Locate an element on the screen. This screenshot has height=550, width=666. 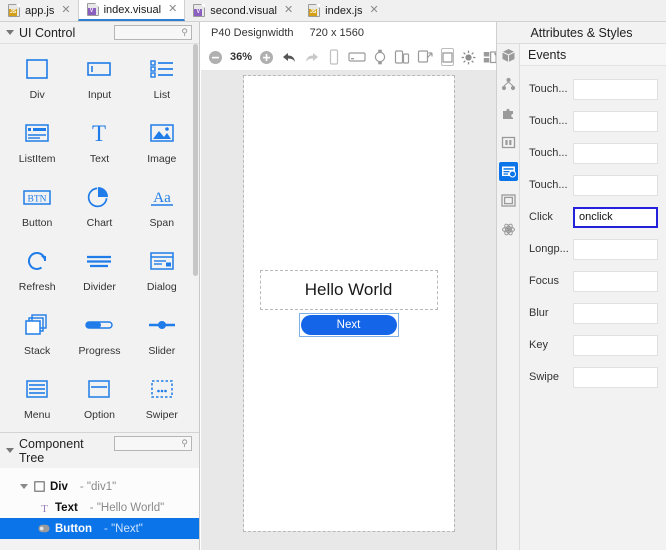
zoom-in-button is located at coordinates (266, 57).